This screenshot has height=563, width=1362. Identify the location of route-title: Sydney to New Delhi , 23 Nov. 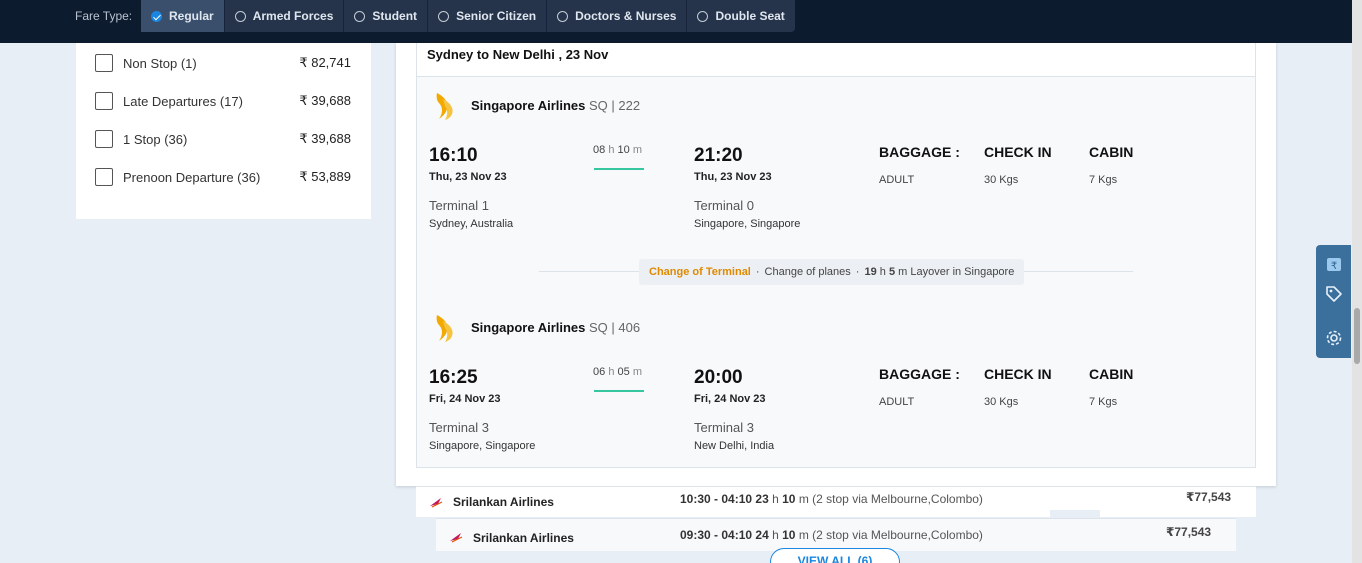
(836, 60).